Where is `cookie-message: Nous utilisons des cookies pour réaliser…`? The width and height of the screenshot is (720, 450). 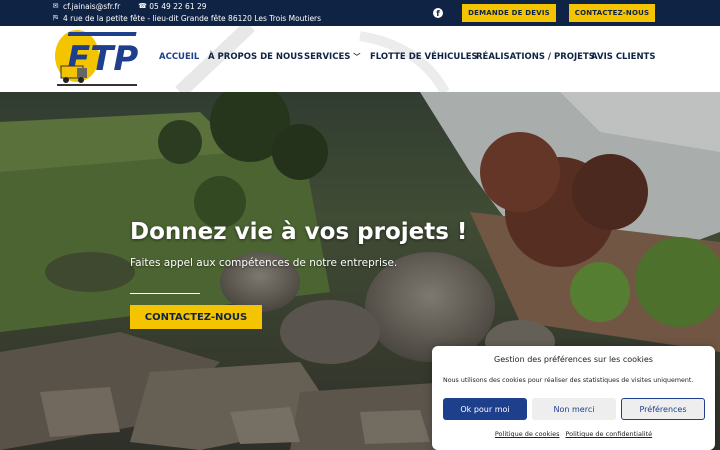
cookie-message: Nous utilisons des cookies pour réaliser… is located at coordinates (568, 380).